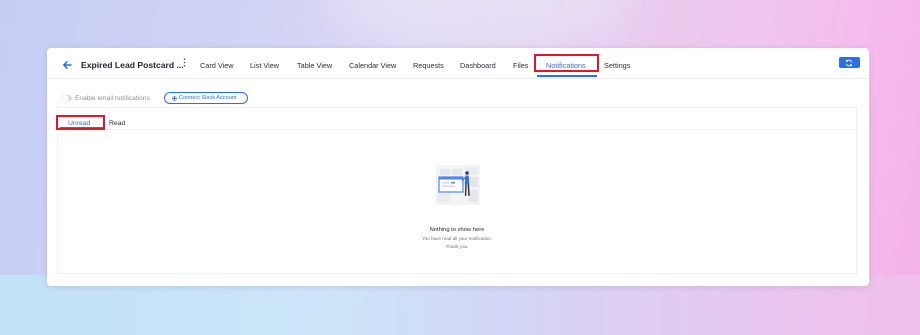 Image resolution: width=920 pixels, height=335 pixels. I want to click on email-notifications-label: Enable email notifications, so click(112, 98).